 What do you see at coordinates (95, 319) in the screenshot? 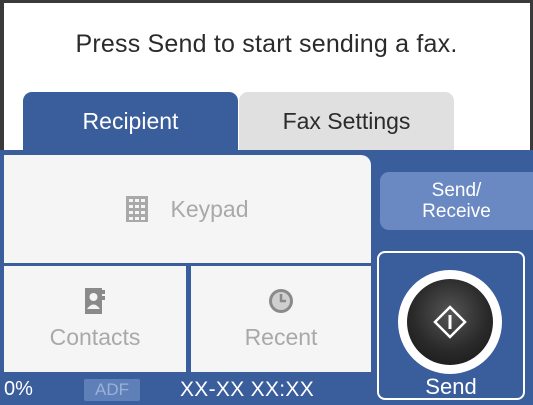
I see `contacts-button: Contacts` at bounding box center [95, 319].